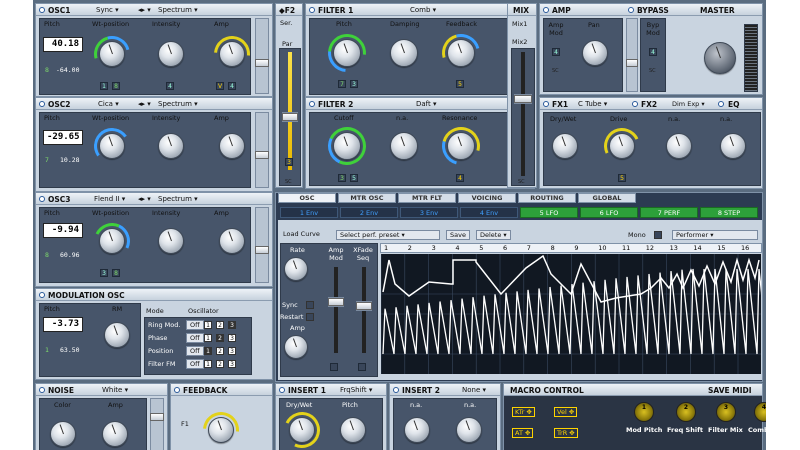  Describe the element at coordinates (460, 178) in the screenshot. I see `filter2-mod-box-3: 4` at that location.